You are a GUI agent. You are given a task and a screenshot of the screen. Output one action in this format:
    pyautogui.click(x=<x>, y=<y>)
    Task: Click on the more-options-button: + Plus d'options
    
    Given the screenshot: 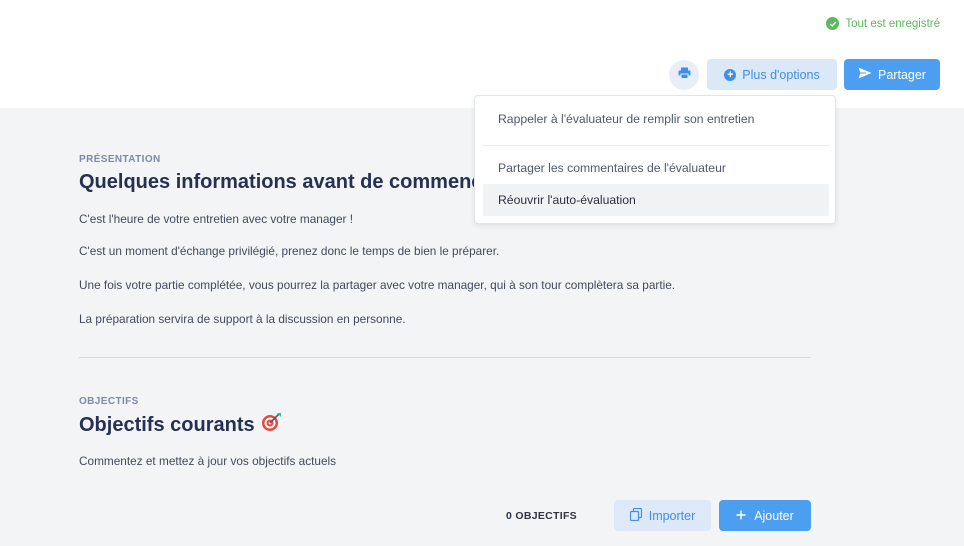 What is the action you would take?
    pyautogui.click(x=772, y=74)
    